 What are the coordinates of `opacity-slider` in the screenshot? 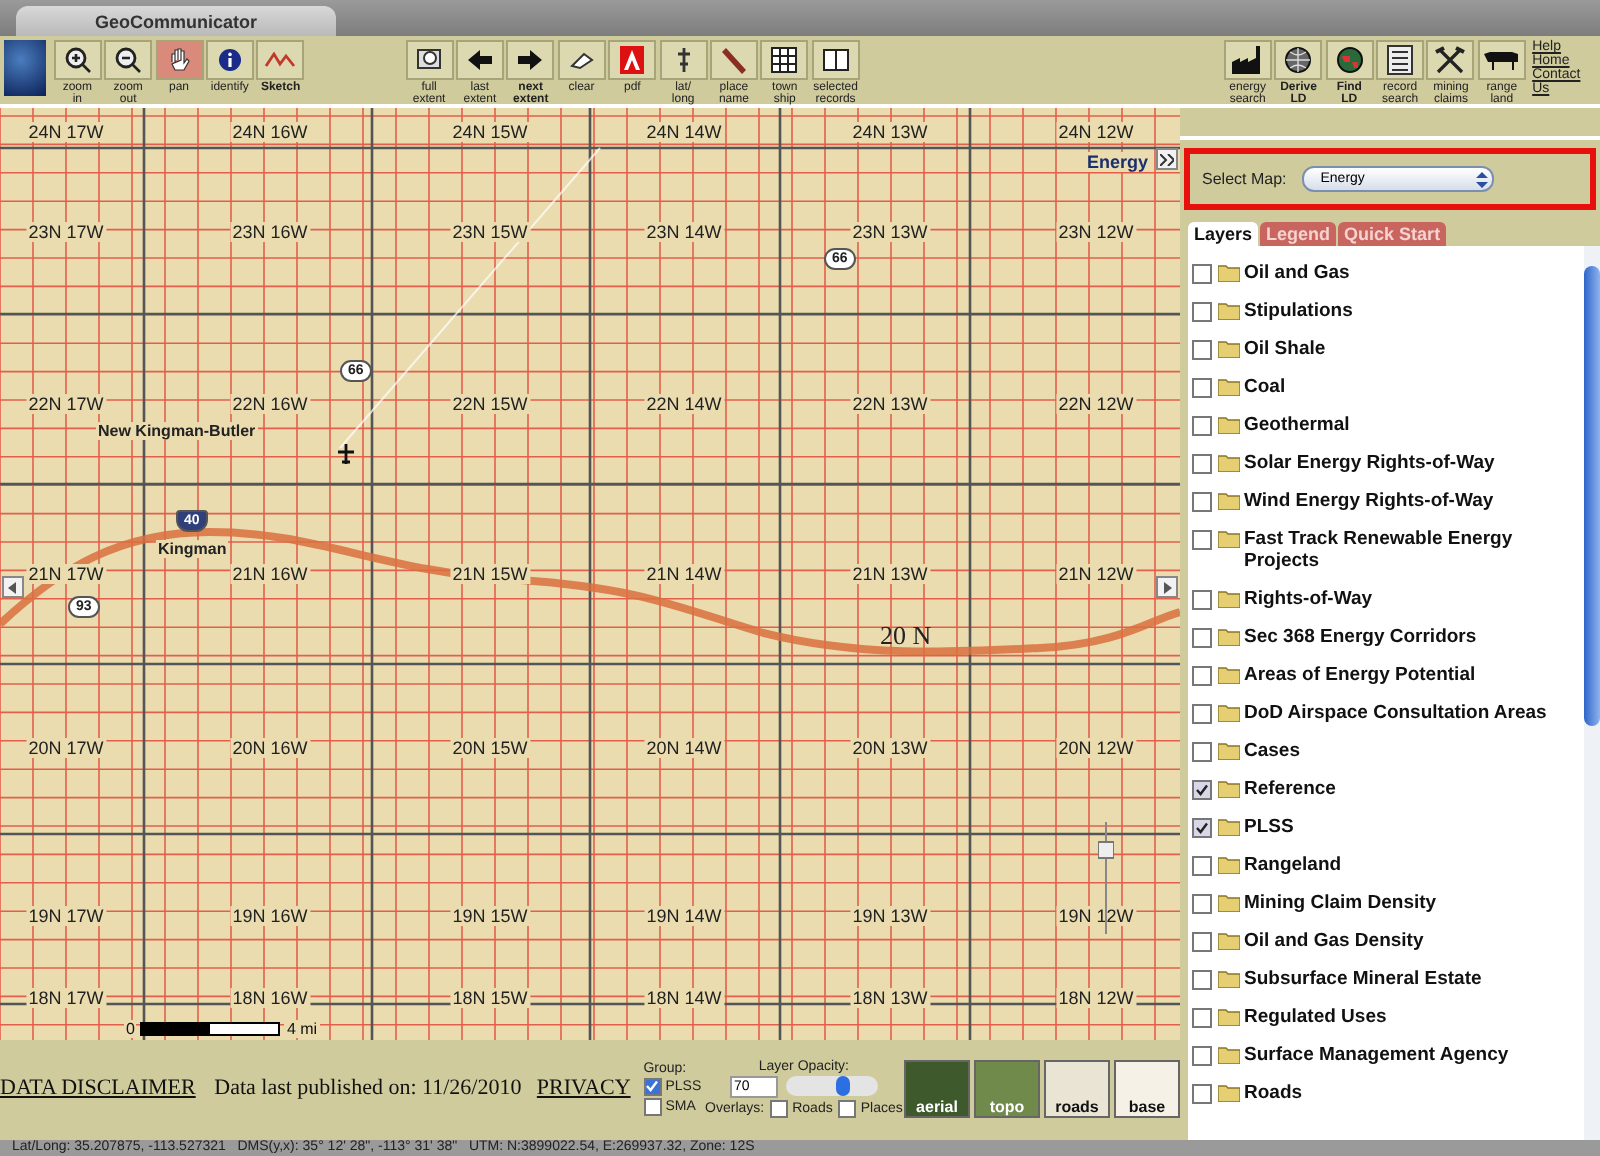 It's located at (831, 1086).